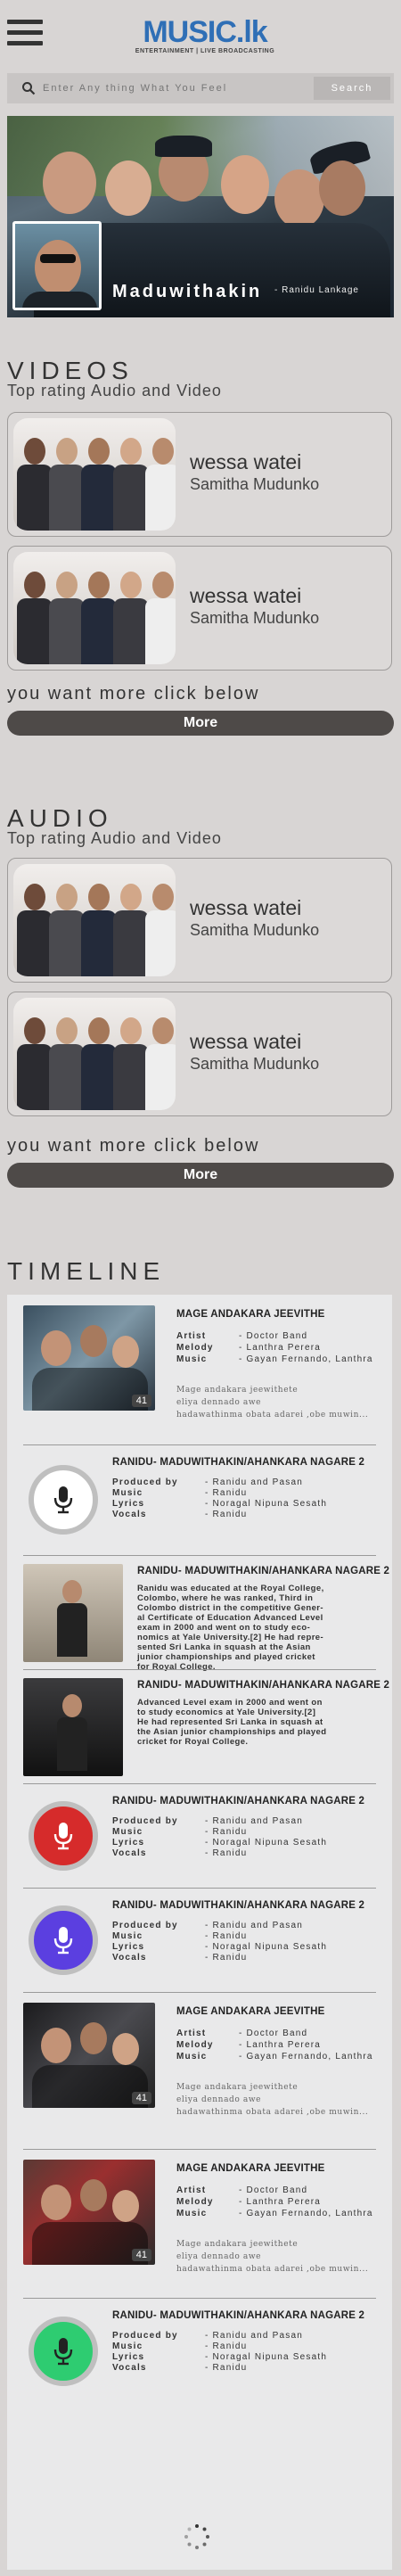 This screenshot has height=2576, width=401. Describe the element at coordinates (114, 838) in the screenshot. I see `audio-section-subtitle: Top rating Audio and Video` at that location.